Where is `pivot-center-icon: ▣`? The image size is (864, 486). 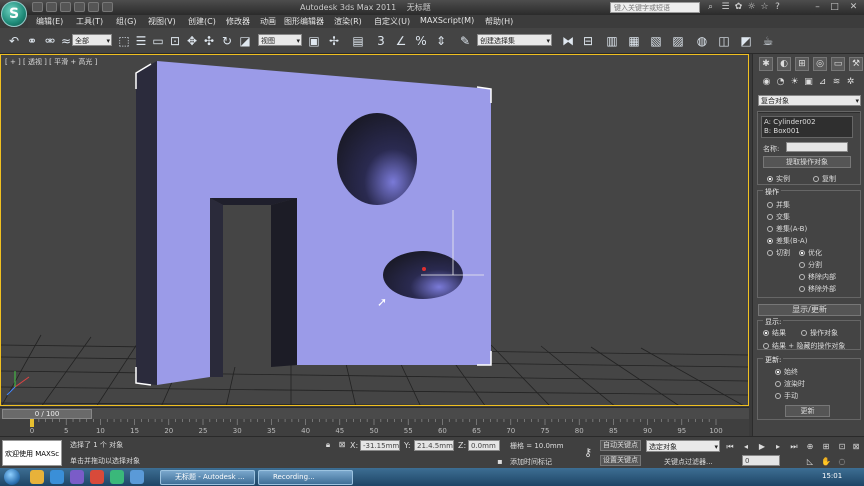
pivot-center-icon: ▣ is located at coordinates (314, 41).